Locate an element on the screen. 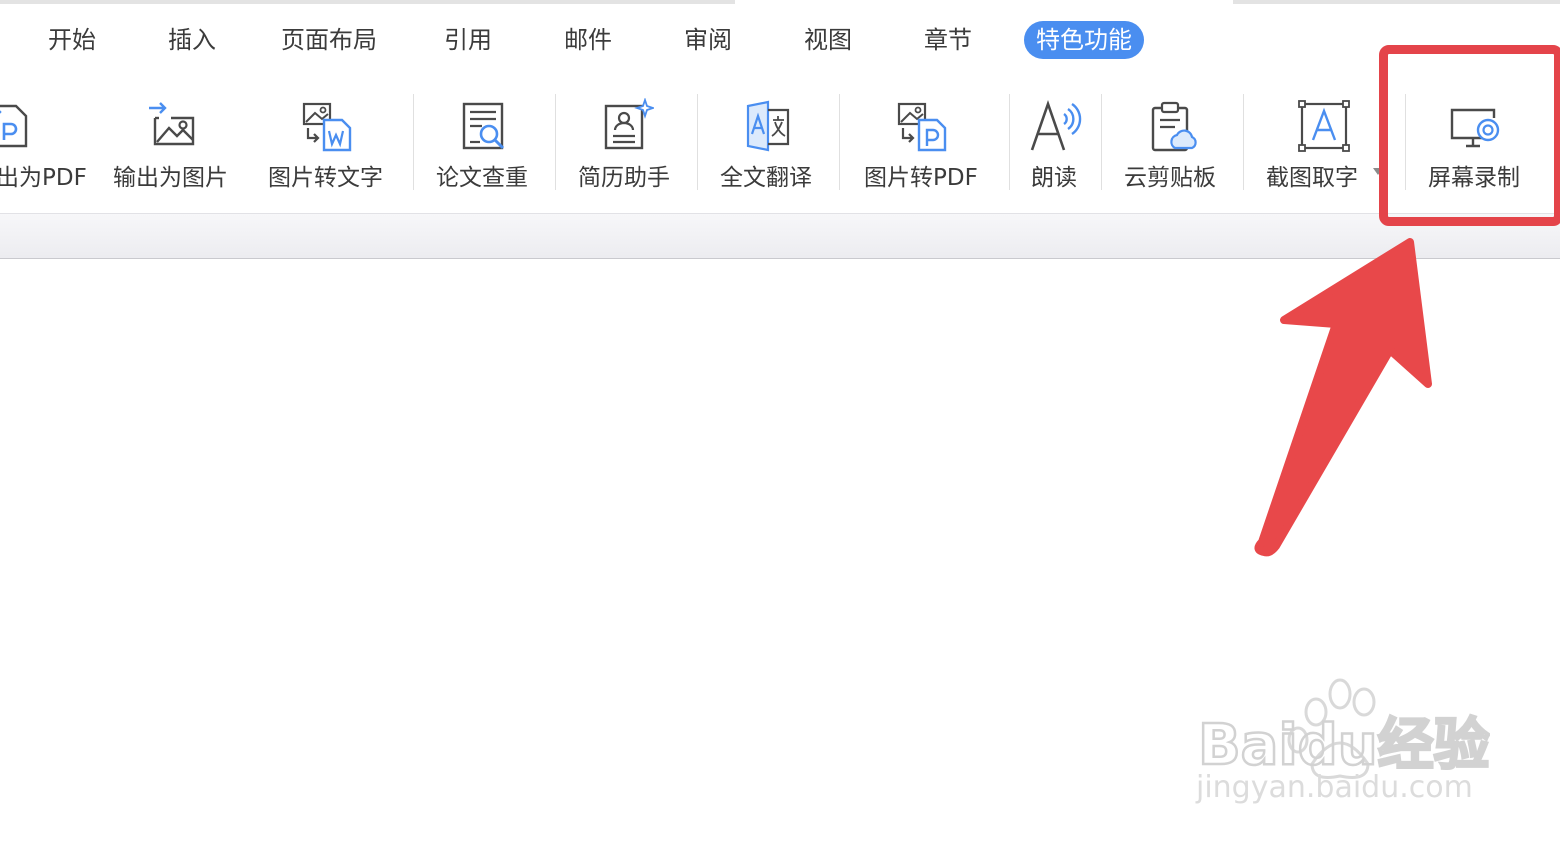  tab-start: 开始 is located at coordinates (72, 40).